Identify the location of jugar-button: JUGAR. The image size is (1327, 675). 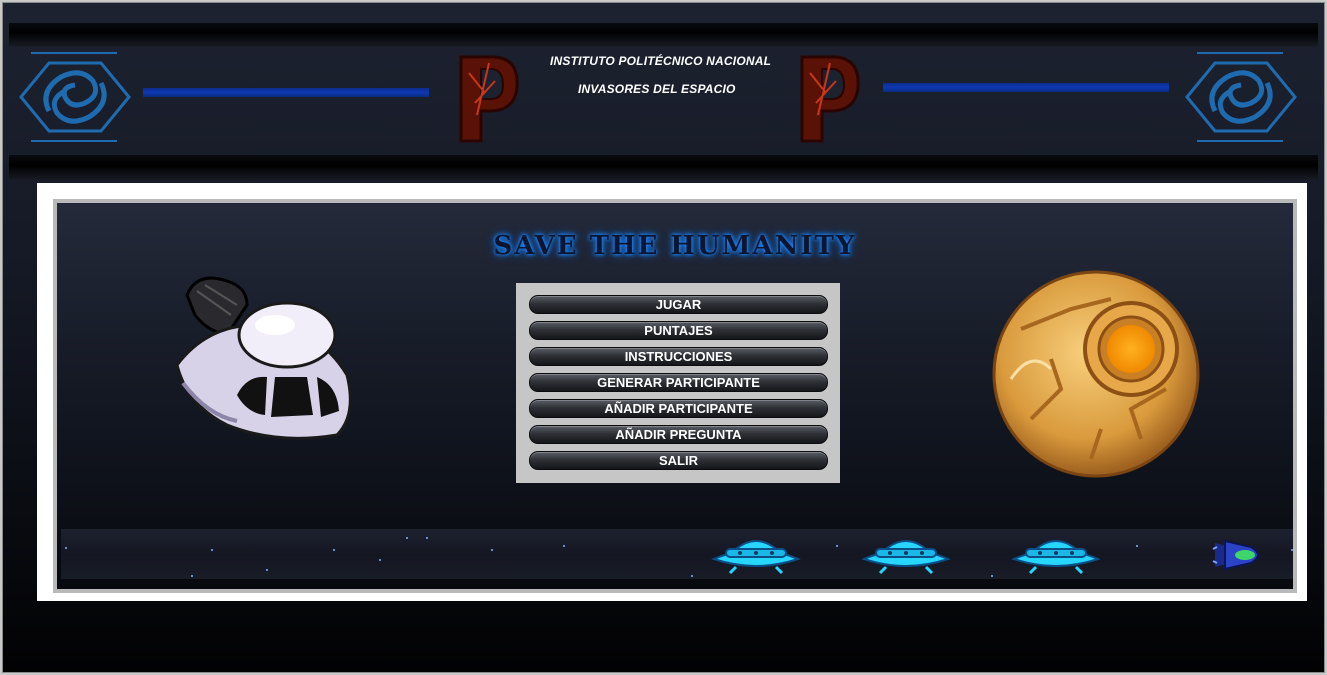
(678, 304).